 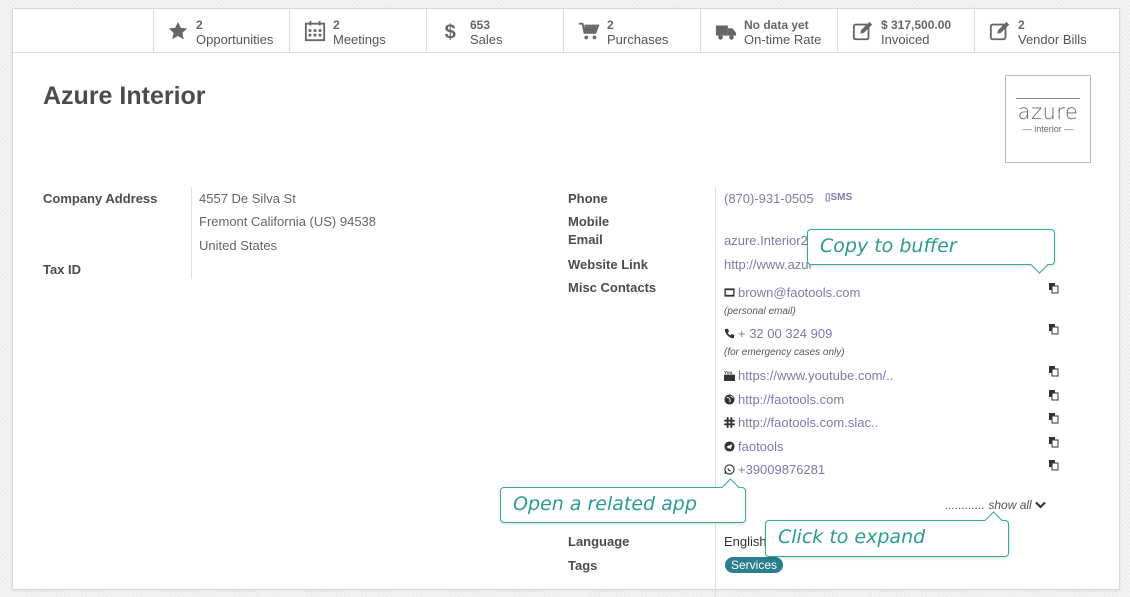 I want to click on on-time-rate-value: No data yet, so click(x=776, y=25).